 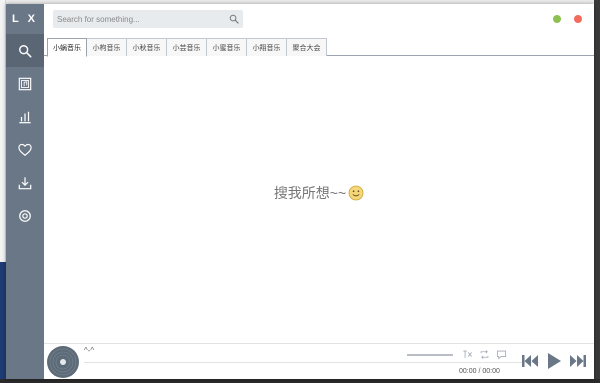 What do you see at coordinates (467, 354) in the screenshot?
I see `lyrics-toggle-icon` at bounding box center [467, 354].